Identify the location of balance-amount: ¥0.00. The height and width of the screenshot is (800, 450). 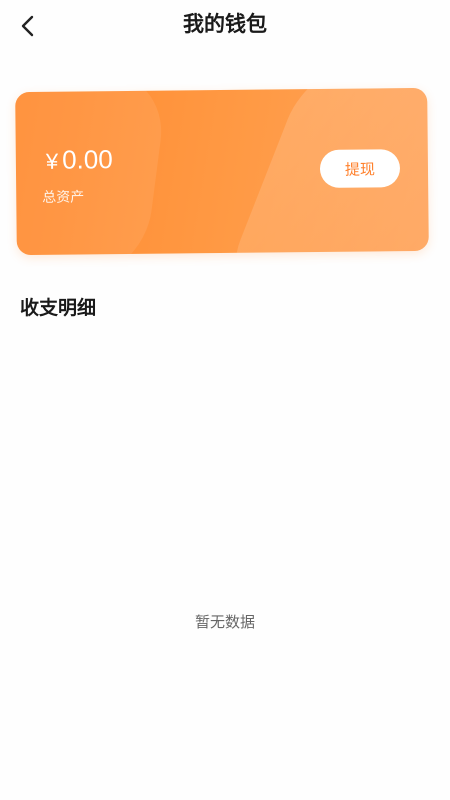
(79, 160).